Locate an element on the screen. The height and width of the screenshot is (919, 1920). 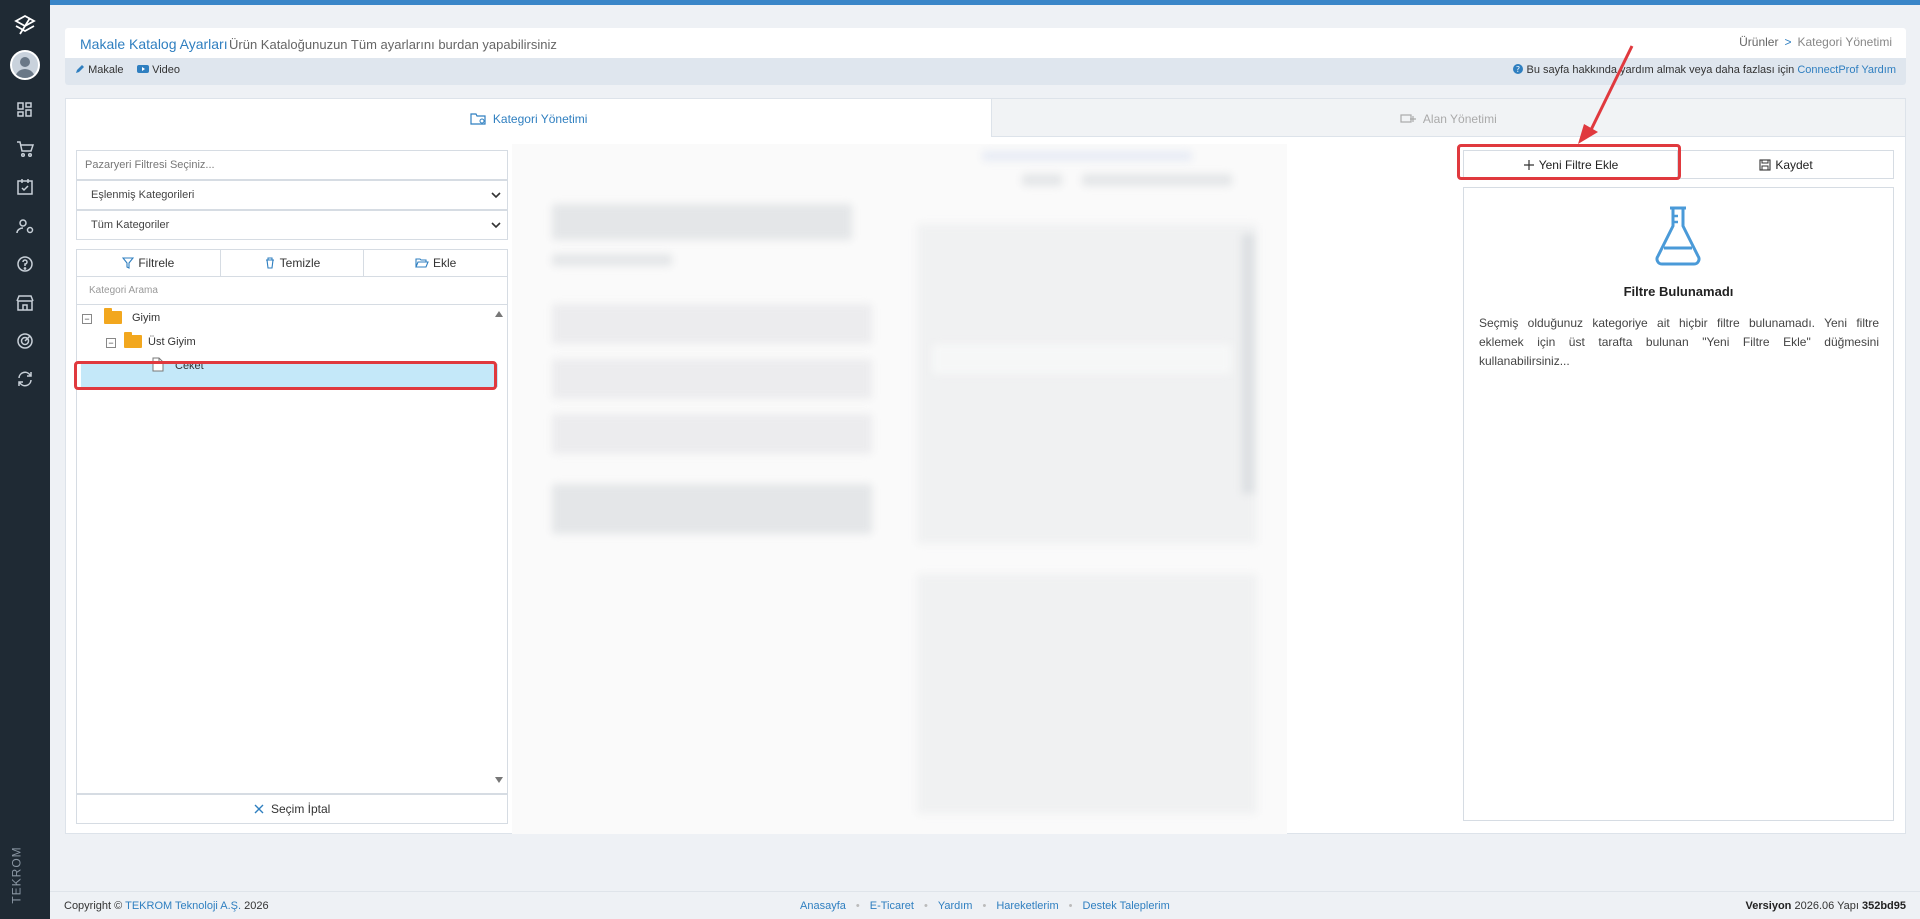
clear-button: Temizle is located at coordinates (293, 263).